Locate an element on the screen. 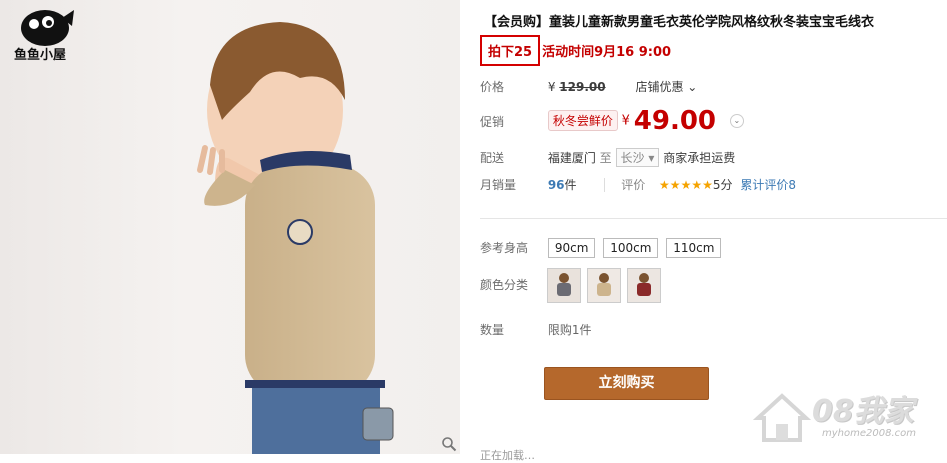 This screenshot has width=947, height=463. quantity-limit: 限购1件 is located at coordinates (569, 330).